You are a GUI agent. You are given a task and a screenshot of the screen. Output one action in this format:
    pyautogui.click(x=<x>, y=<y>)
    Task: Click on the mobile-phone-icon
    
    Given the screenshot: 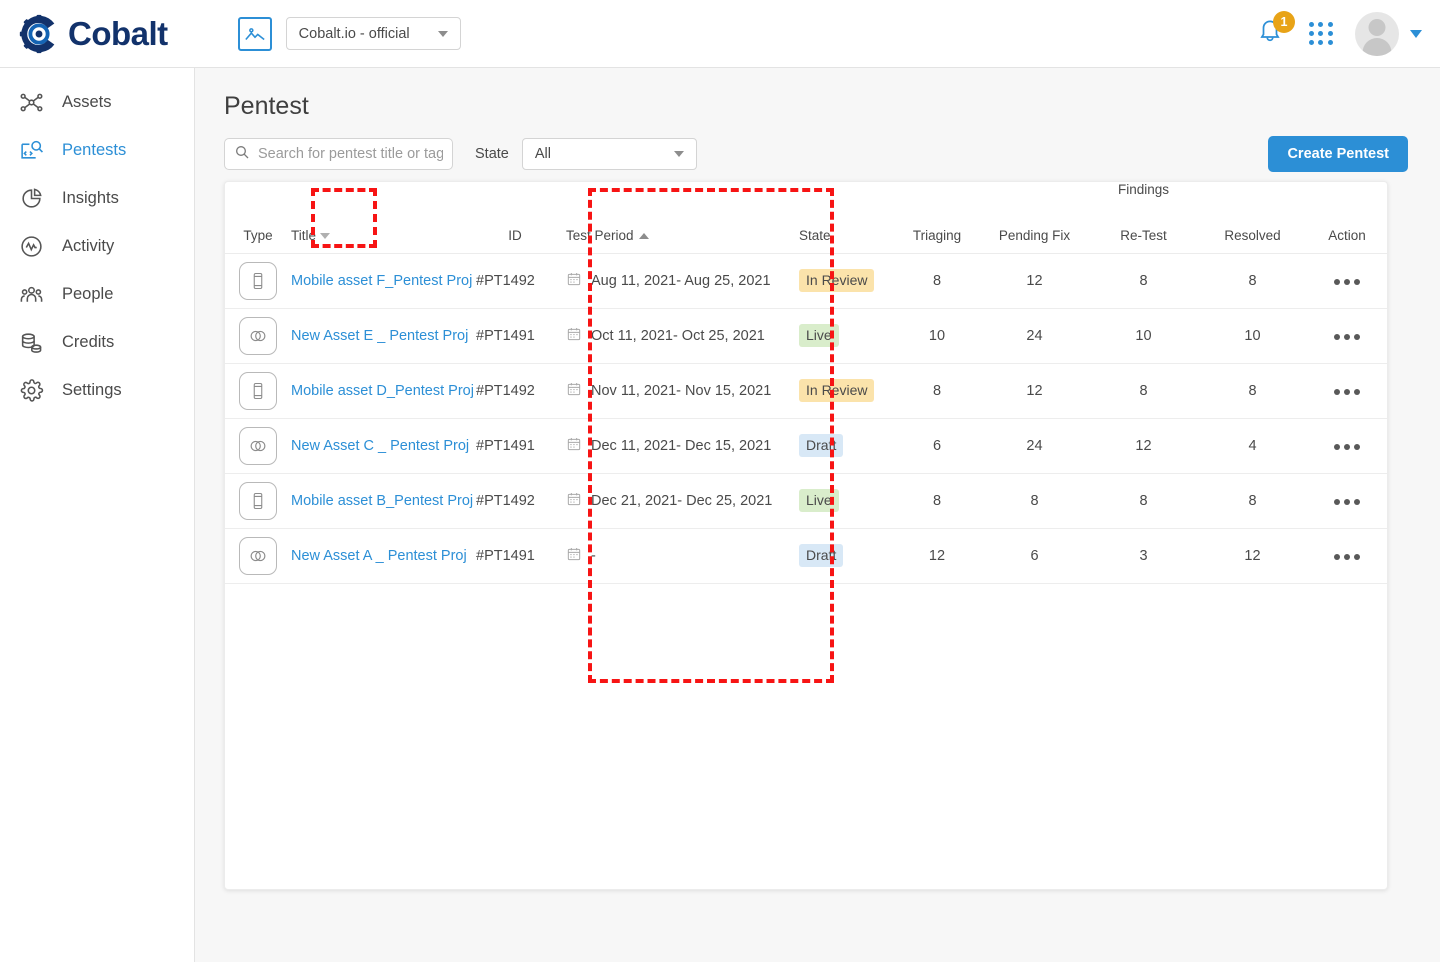 What is the action you would take?
    pyautogui.click(x=258, y=500)
    